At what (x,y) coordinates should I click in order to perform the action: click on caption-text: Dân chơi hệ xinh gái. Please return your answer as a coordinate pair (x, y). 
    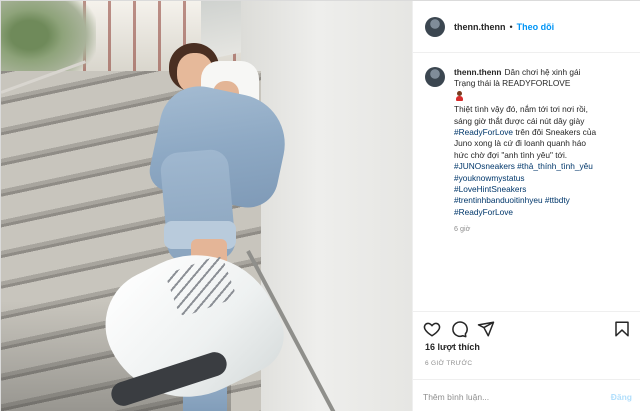
    Looking at the image, I should click on (542, 72).